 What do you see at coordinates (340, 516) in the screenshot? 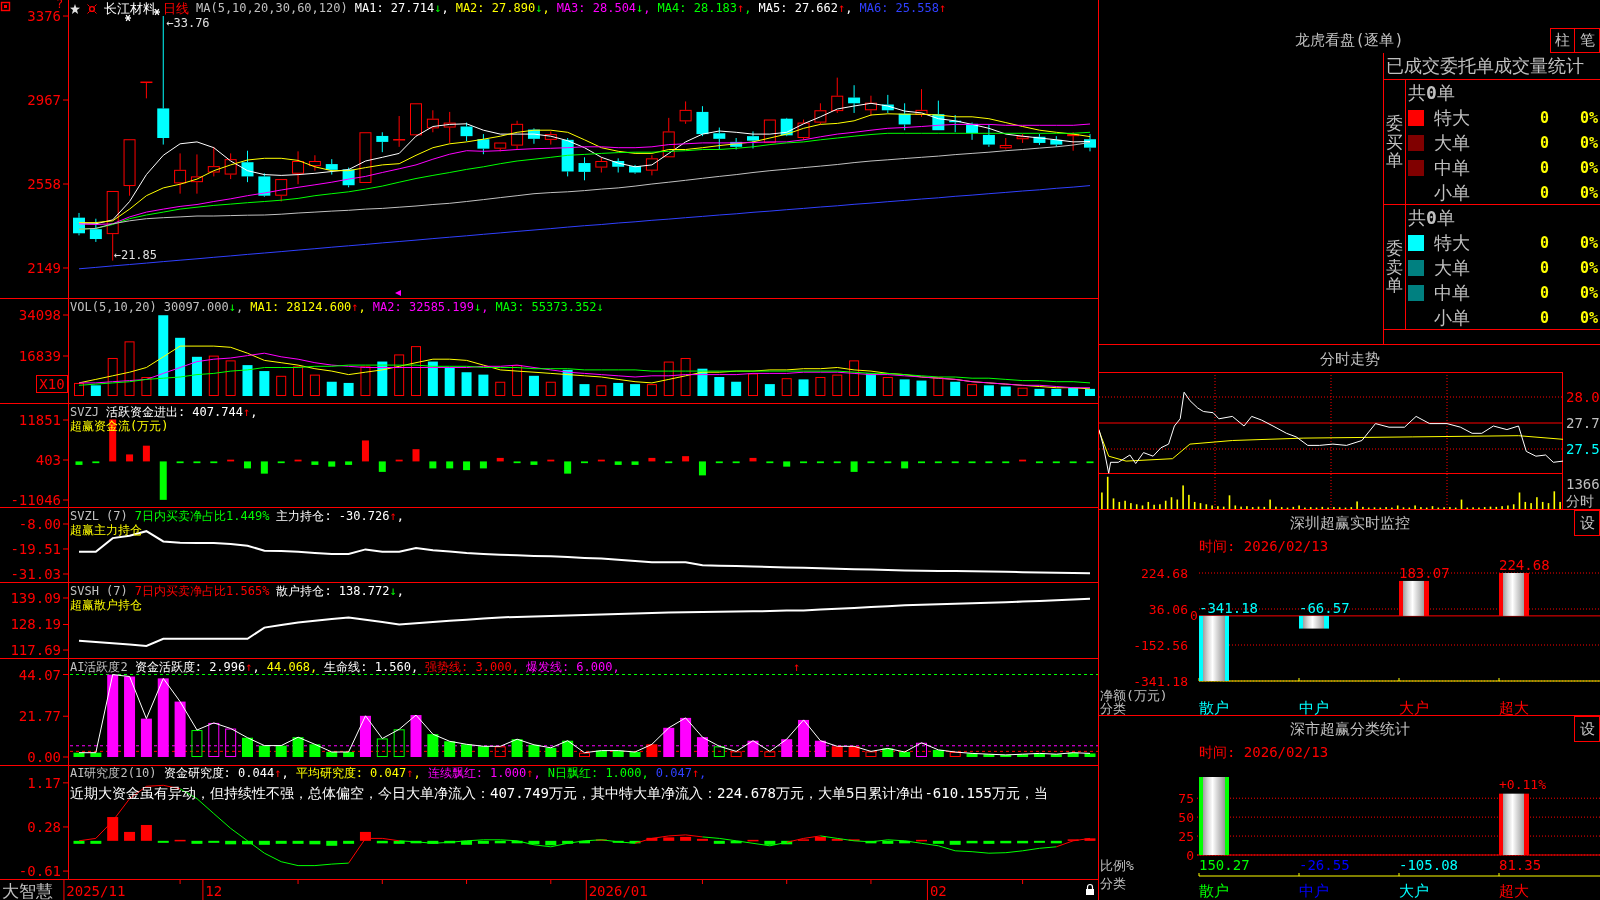
I see `indicator-value: 主力持仓: -30.726↑,` at bounding box center [340, 516].